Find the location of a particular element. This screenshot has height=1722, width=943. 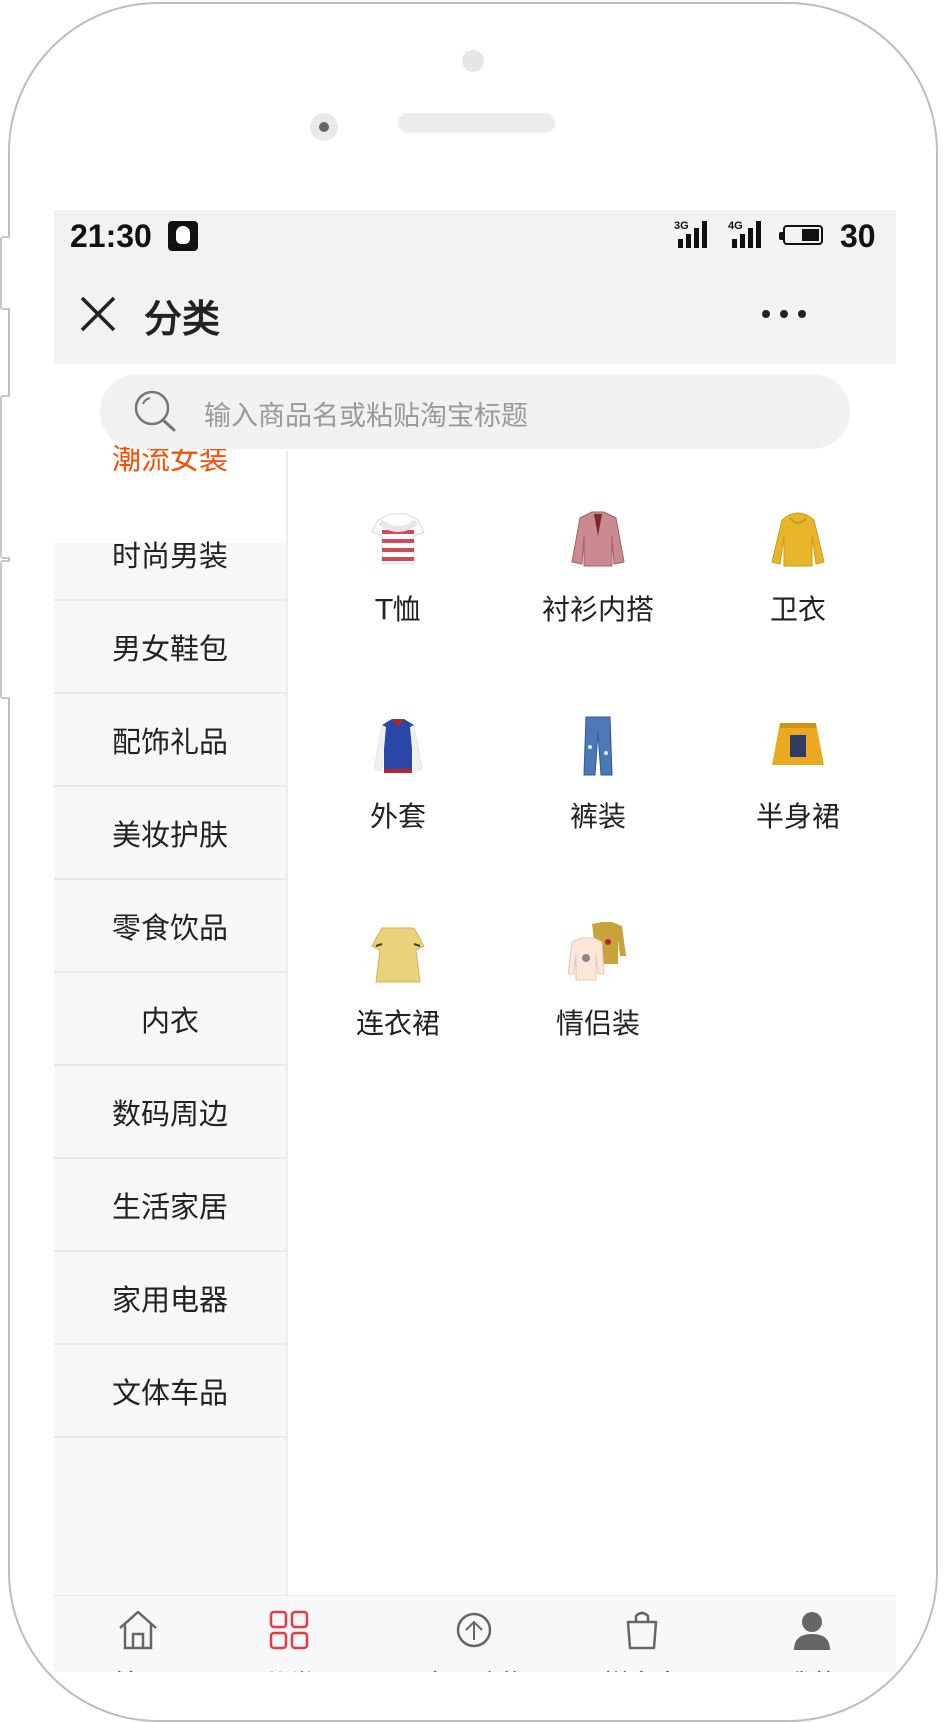

subcategory-label: 半身裙 is located at coordinates (797, 816).